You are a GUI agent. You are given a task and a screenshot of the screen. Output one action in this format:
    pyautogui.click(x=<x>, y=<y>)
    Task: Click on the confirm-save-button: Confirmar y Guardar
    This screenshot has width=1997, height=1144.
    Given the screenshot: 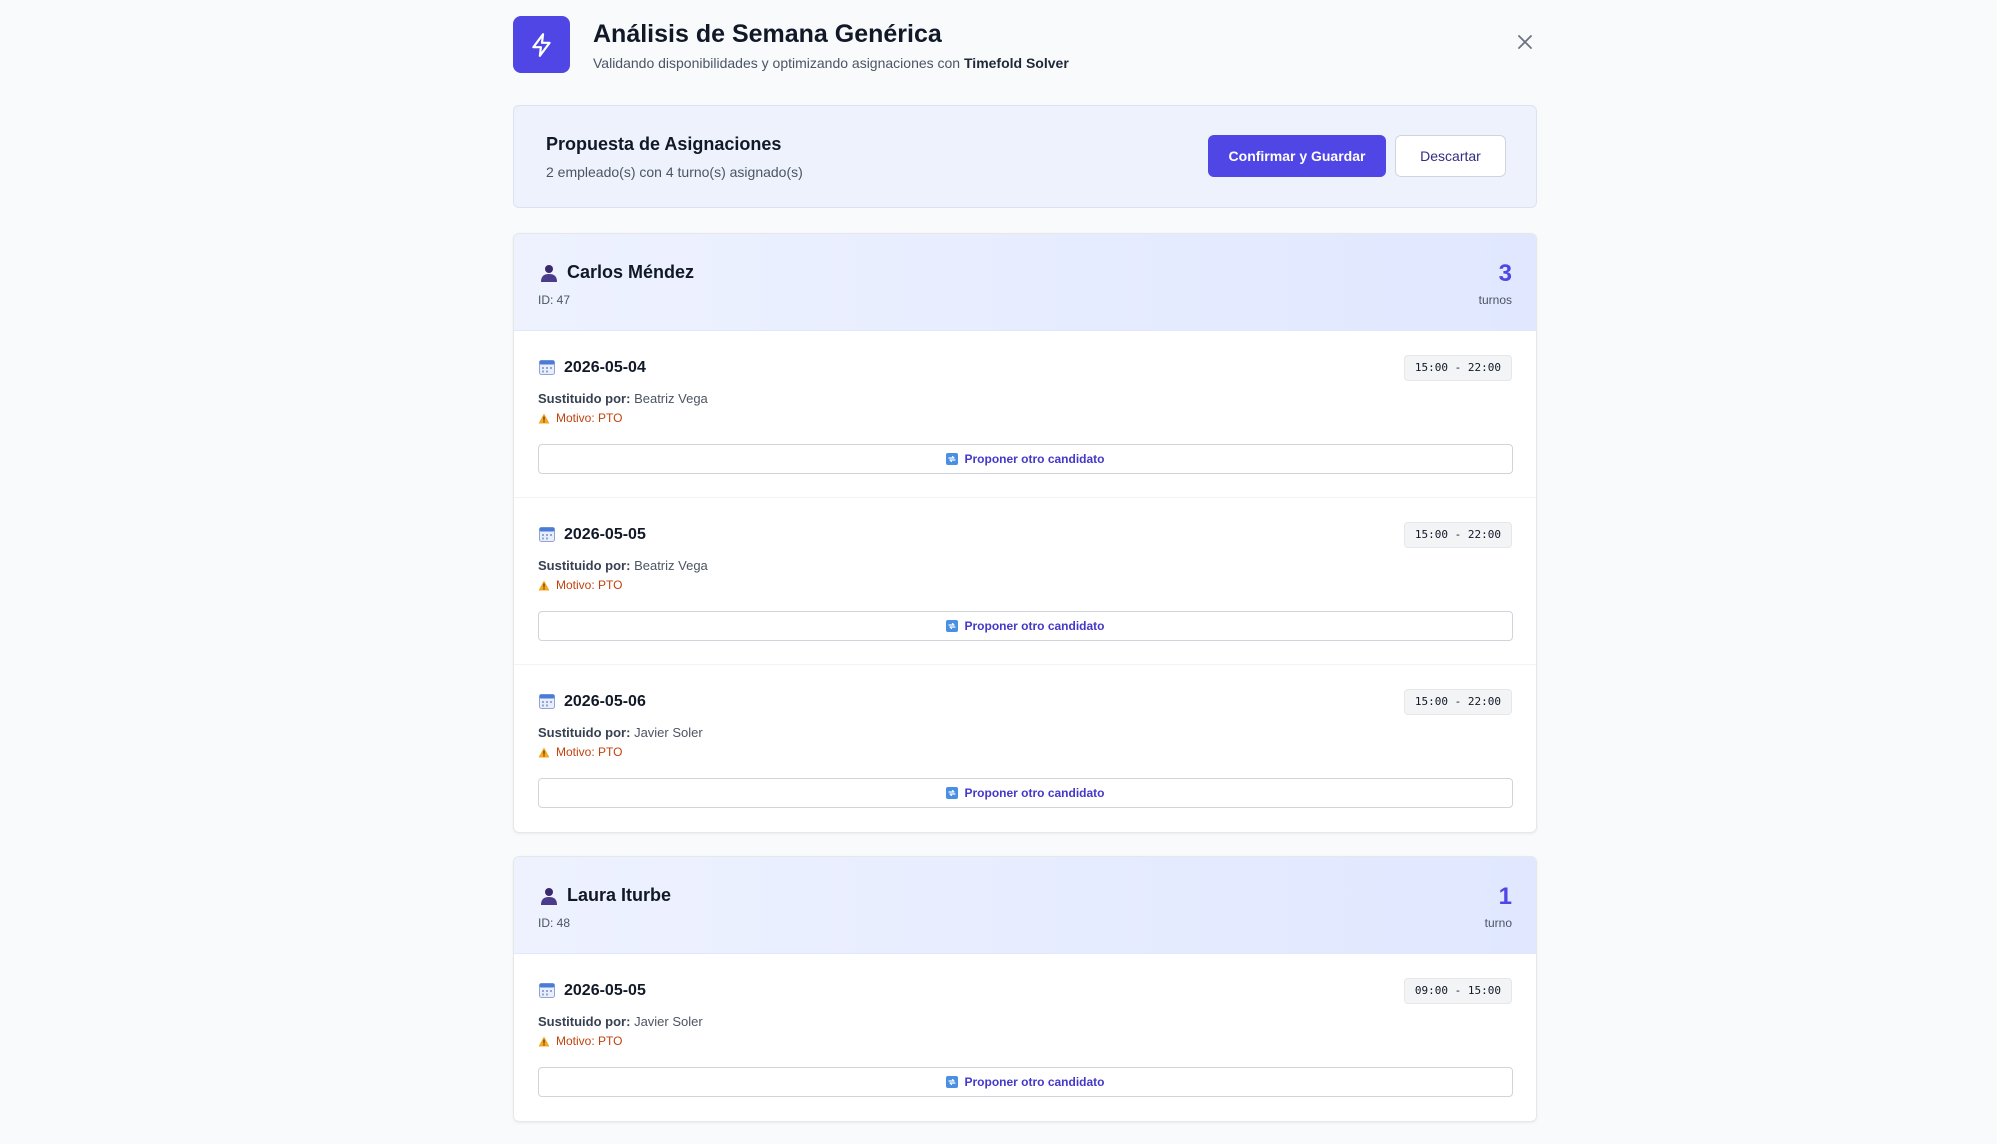 What is the action you would take?
    pyautogui.click(x=1297, y=156)
    